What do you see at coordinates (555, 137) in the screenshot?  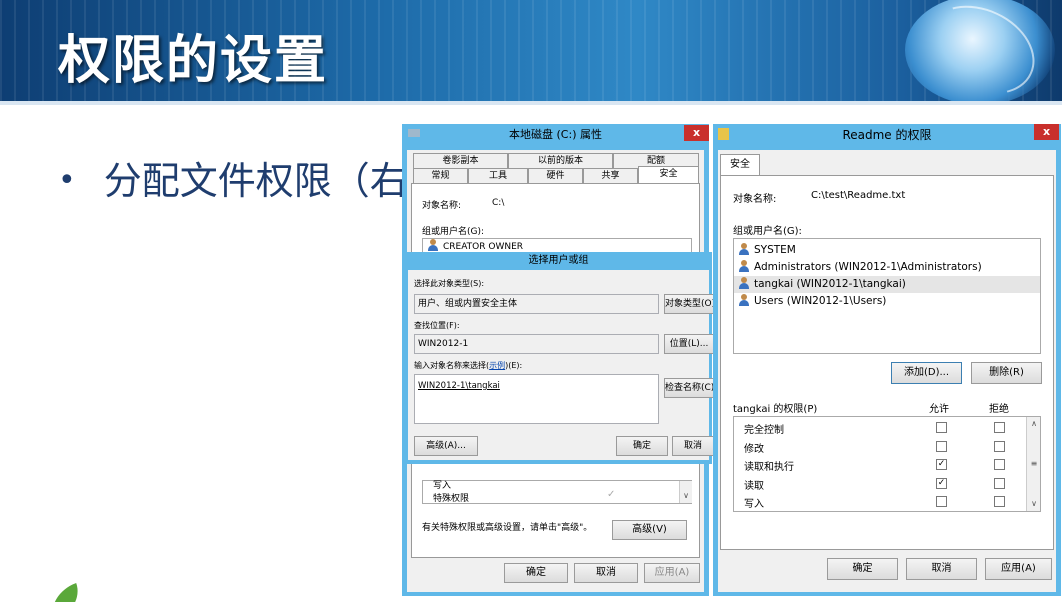 I see `drive-properties-titlebar: 本地磁盘 (C:) 属性` at bounding box center [555, 137].